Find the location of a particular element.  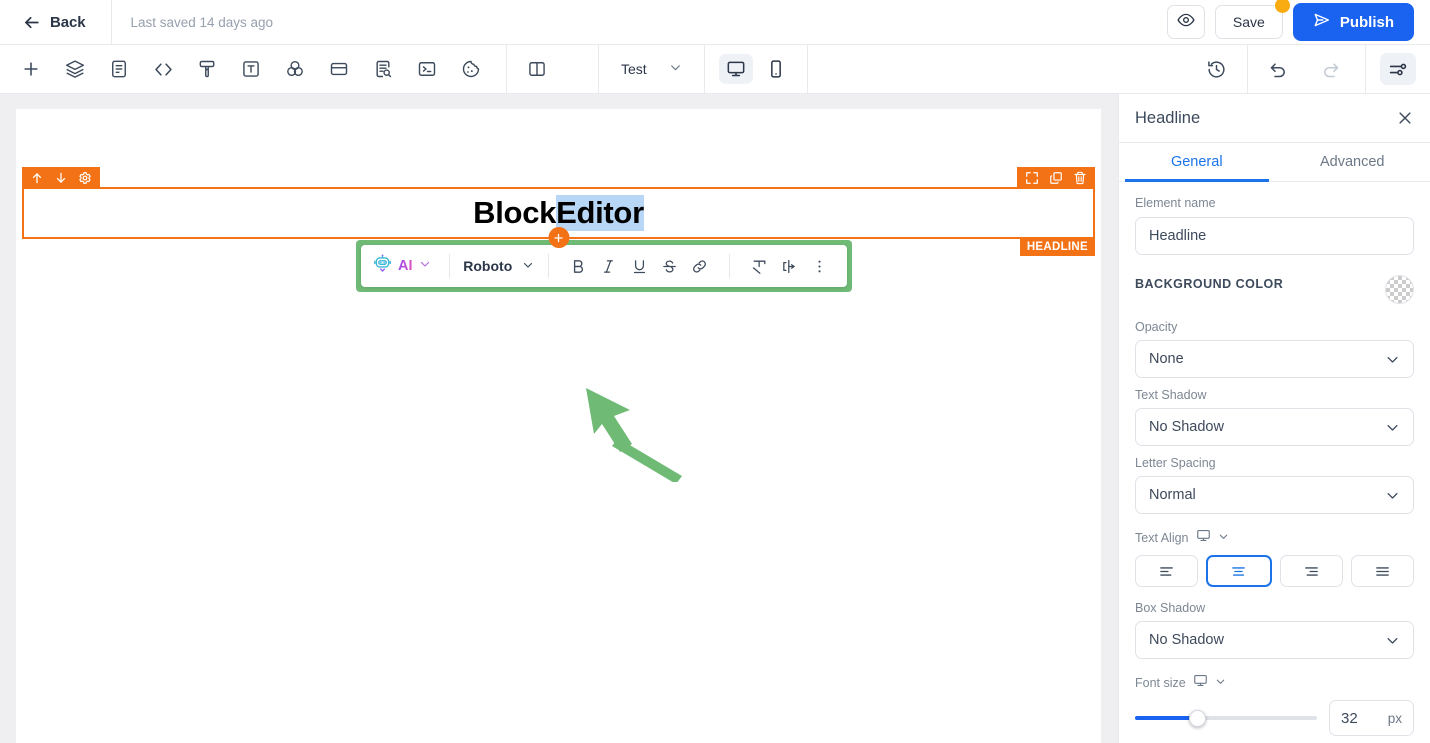

environment-selector: Test is located at coordinates (651, 69).